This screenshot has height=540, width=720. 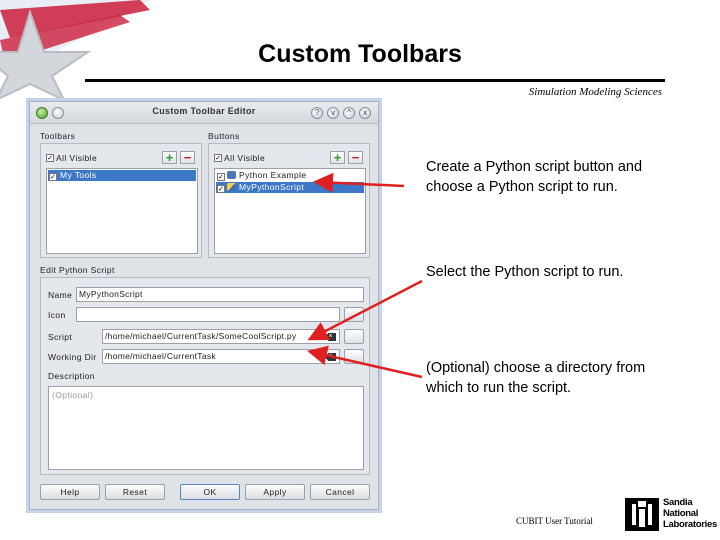 What do you see at coordinates (681, 513) in the screenshot?
I see `logo-line: National` at bounding box center [681, 513].